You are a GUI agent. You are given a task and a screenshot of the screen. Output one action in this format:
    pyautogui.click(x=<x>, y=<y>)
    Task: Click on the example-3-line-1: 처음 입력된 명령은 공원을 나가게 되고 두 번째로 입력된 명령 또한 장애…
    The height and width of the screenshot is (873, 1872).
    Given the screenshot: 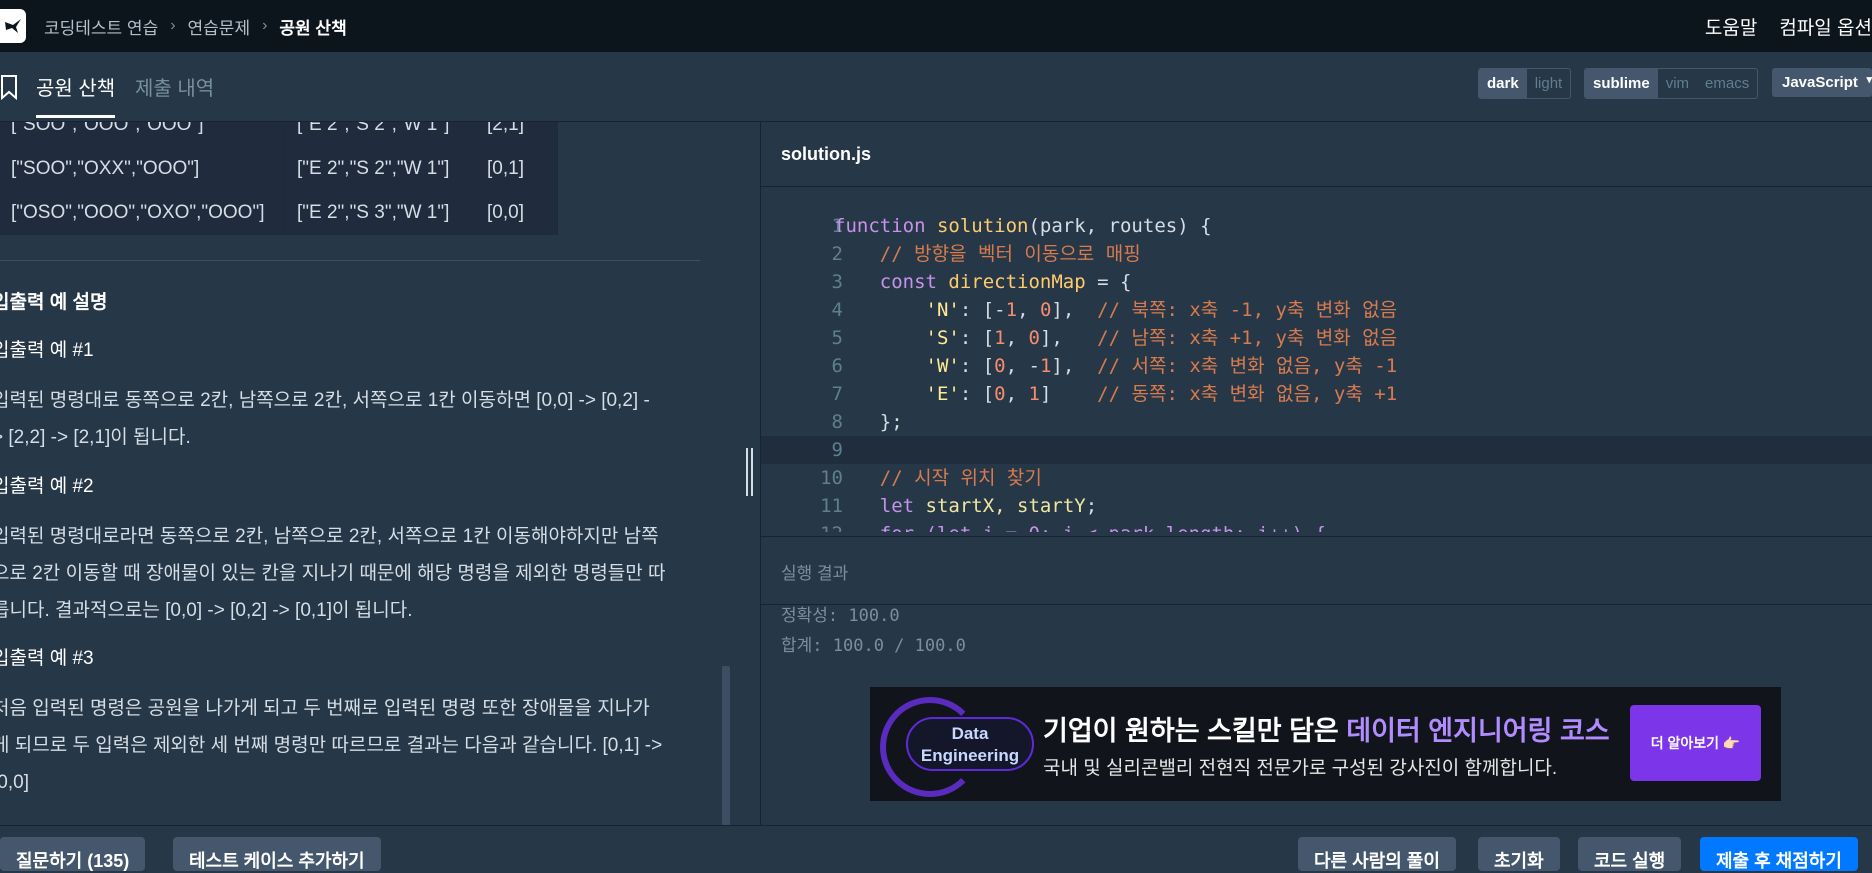 What is the action you would take?
    pyautogui.click(x=325, y=708)
    